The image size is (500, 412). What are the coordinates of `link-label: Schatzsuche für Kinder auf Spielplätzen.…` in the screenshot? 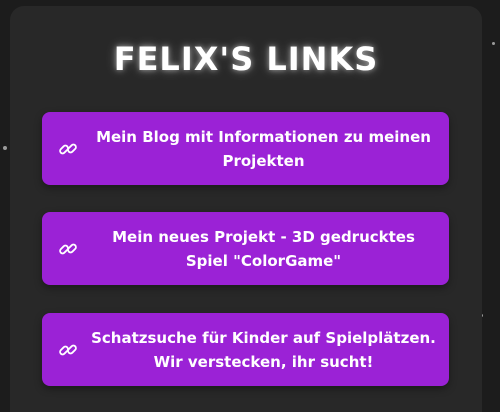 It's located at (263, 349).